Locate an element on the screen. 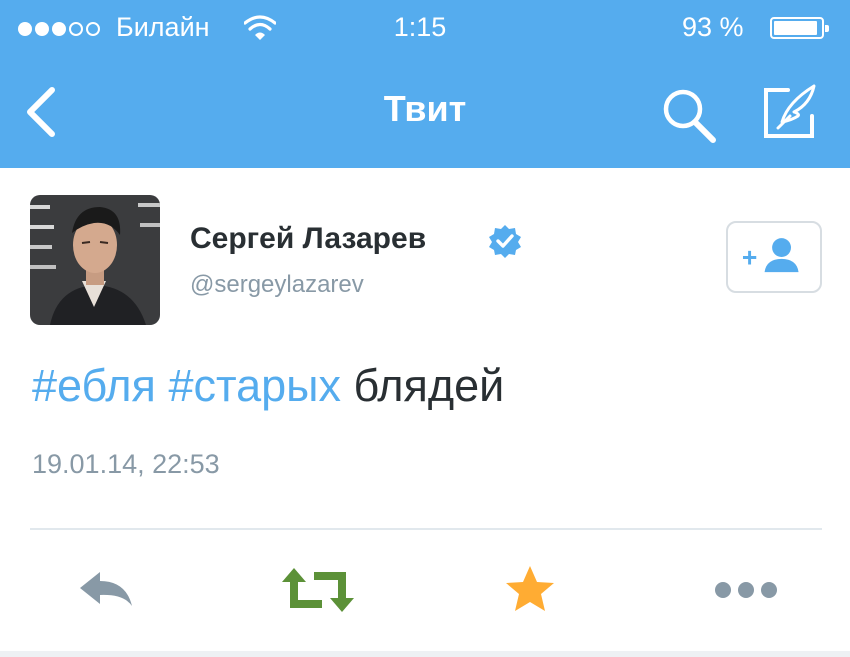  divider is located at coordinates (426, 529).